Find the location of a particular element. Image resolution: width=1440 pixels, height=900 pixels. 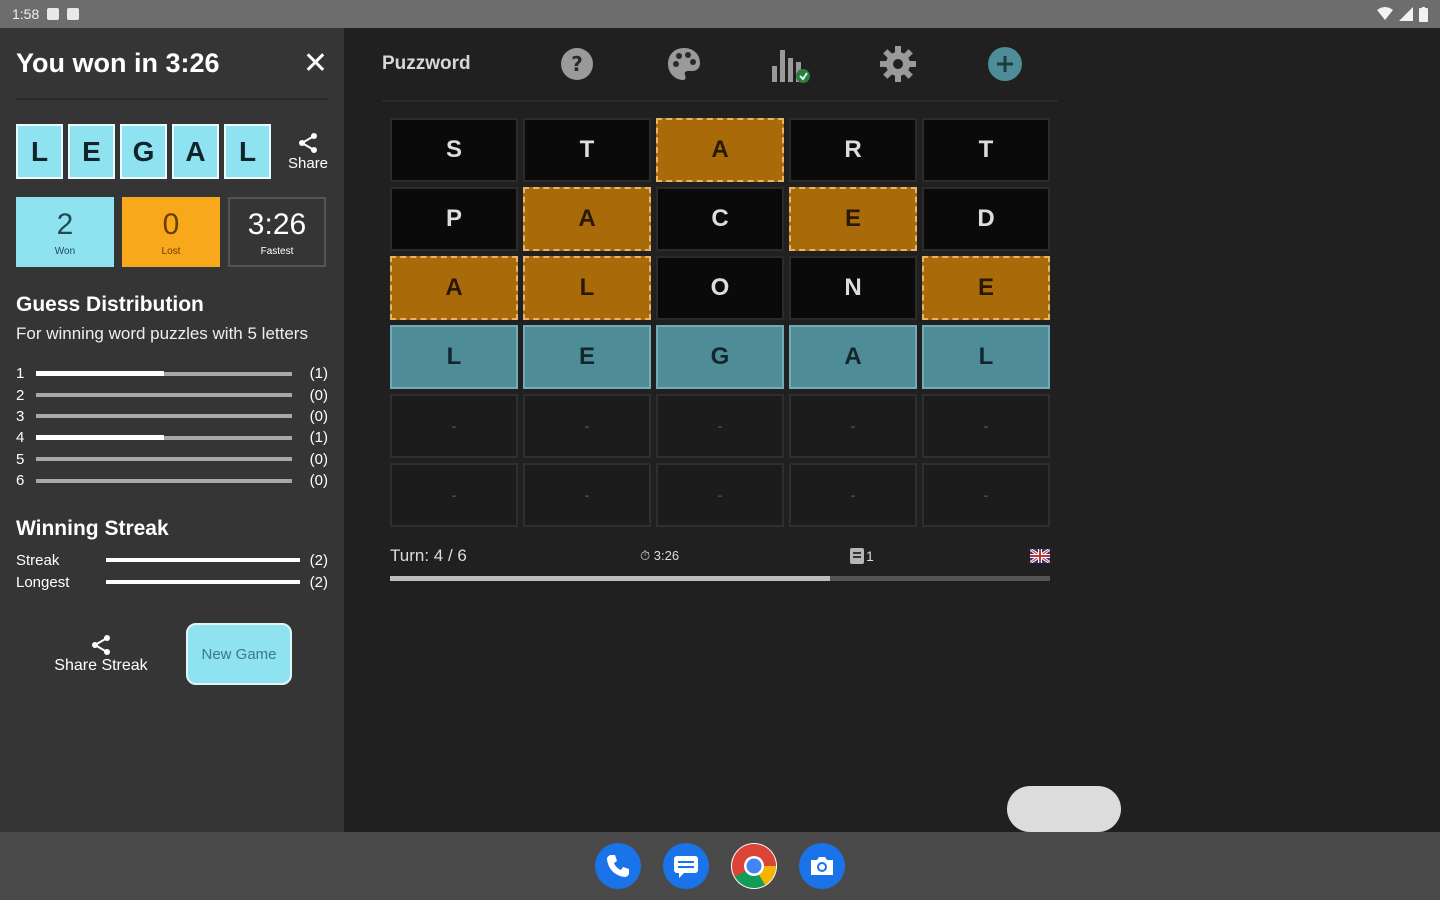

hint-count: 1 is located at coordinates (870, 556).